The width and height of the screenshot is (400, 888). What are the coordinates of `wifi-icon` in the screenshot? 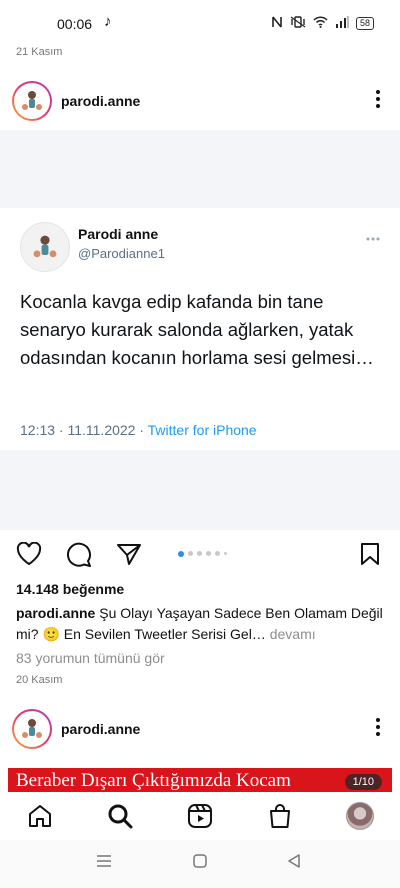 It's located at (320, 23).